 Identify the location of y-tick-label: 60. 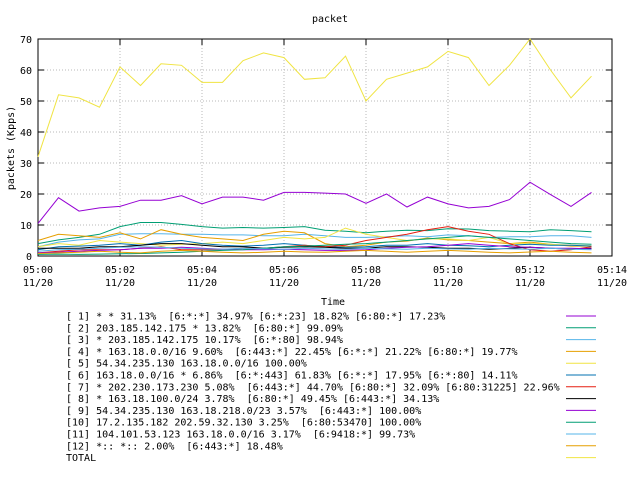
(26, 71).